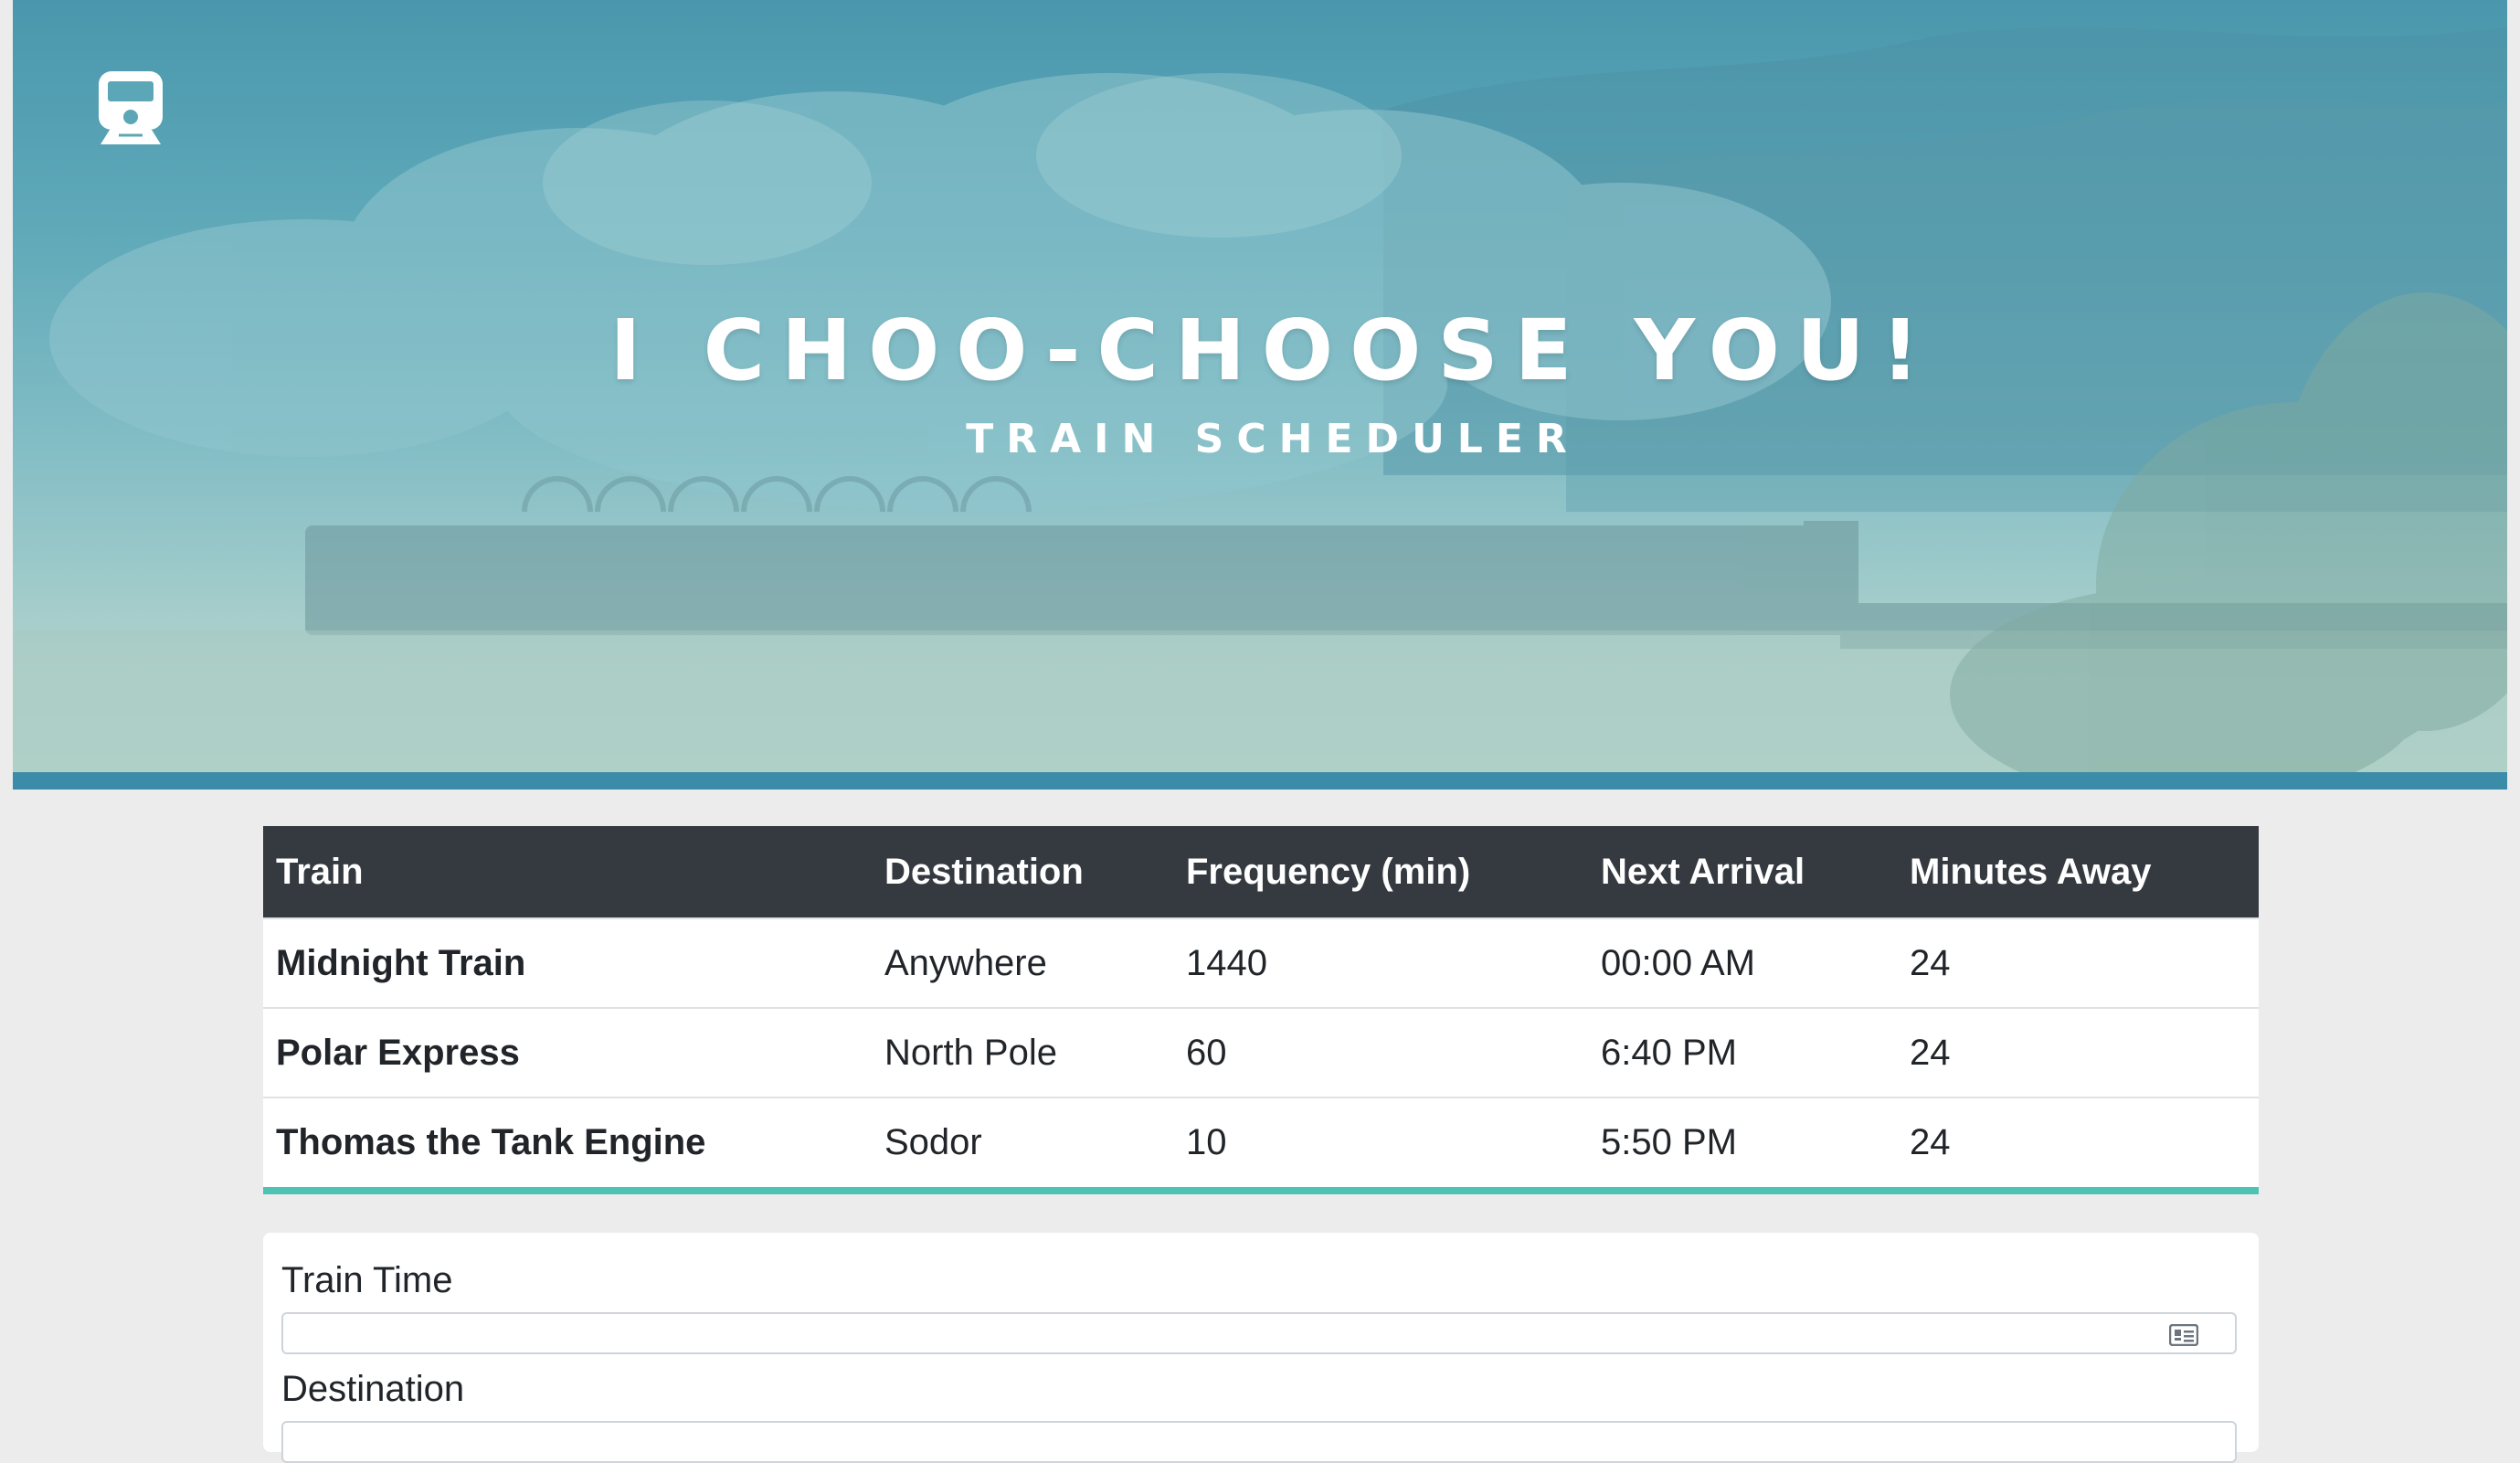  Describe the element at coordinates (401, 962) in the screenshot. I see `train-name-cell: Midnight Train` at that location.